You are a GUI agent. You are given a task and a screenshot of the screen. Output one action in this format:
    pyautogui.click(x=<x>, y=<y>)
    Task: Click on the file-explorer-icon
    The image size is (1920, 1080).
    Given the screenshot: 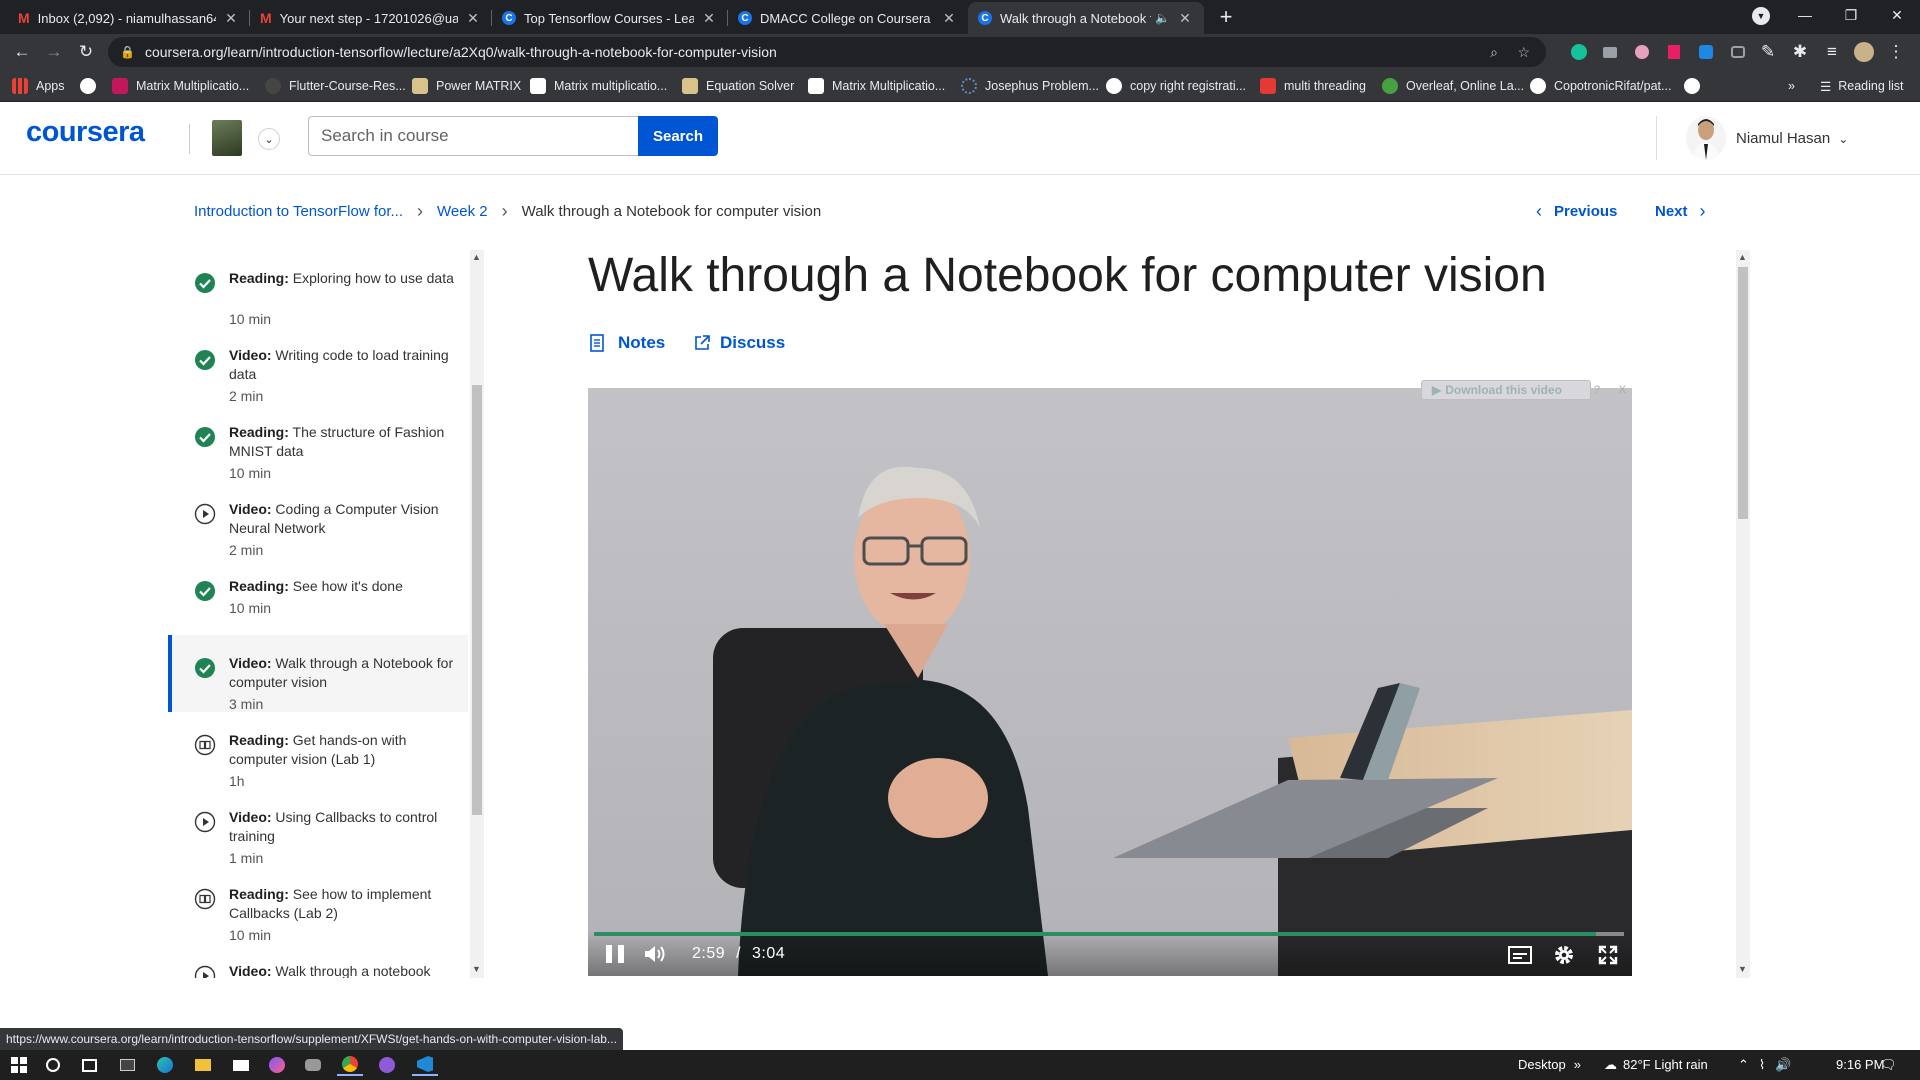 What is the action you would take?
    pyautogui.click(x=203, y=1065)
    